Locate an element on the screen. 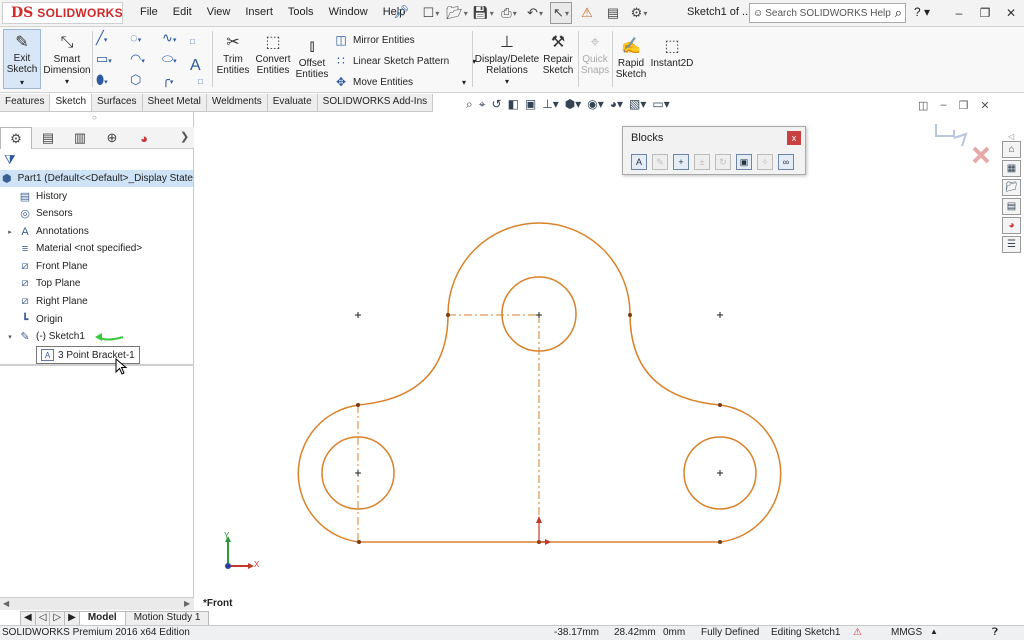 The image size is (1024, 640). units-dropdown-icon: ▲ is located at coordinates (934, 631).